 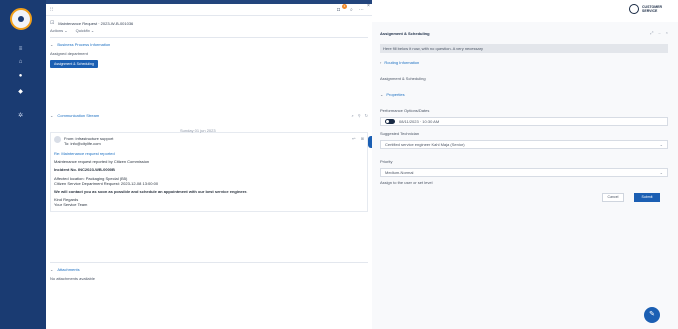 I want to click on business-process-header: ⌄ Business Process Information, so click(x=209, y=44).